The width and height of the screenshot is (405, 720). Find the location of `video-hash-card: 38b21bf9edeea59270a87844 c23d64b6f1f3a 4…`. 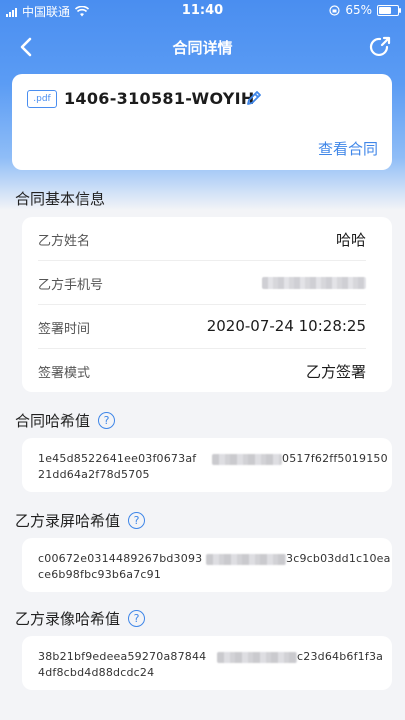

video-hash-card: 38b21bf9edeea59270a87844 c23d64b6f1f3a 4… is located at coordinates (207, 663).